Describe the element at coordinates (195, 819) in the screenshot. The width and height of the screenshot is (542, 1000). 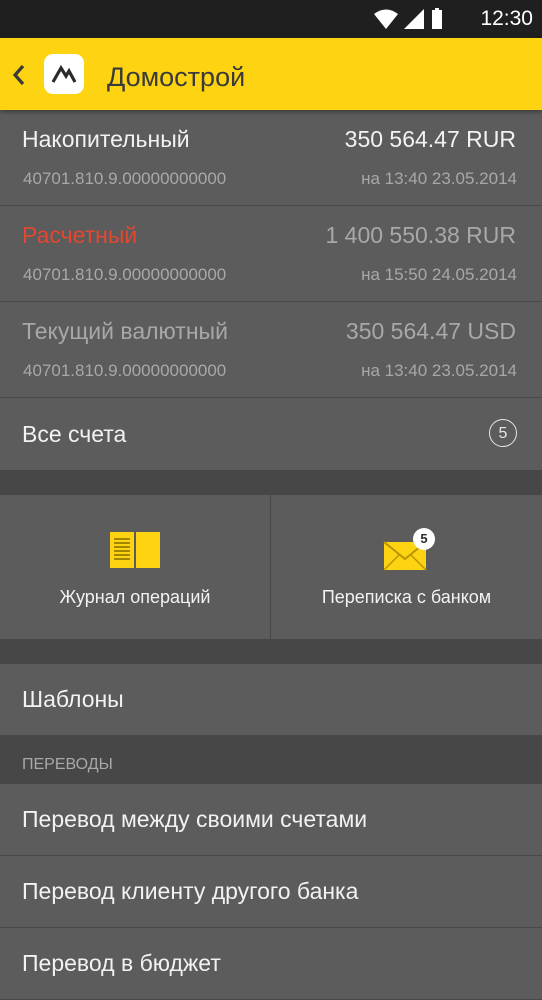
I see `transfer-label: Перевод между своими счетами` at that location.